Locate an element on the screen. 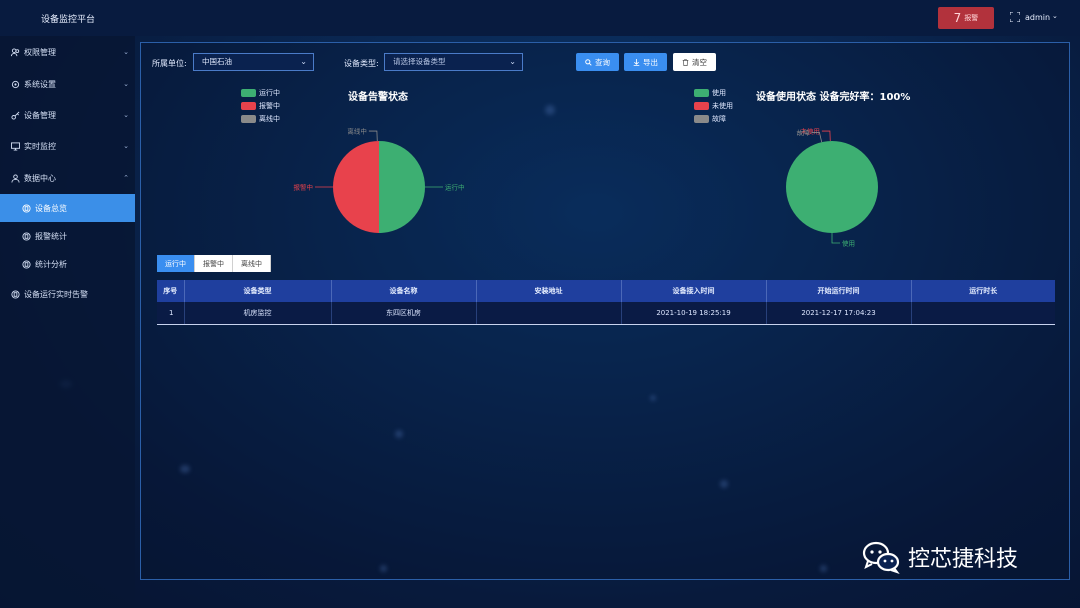  sidebar-item-label: 数据中心 is located at coordinates (40, 178).